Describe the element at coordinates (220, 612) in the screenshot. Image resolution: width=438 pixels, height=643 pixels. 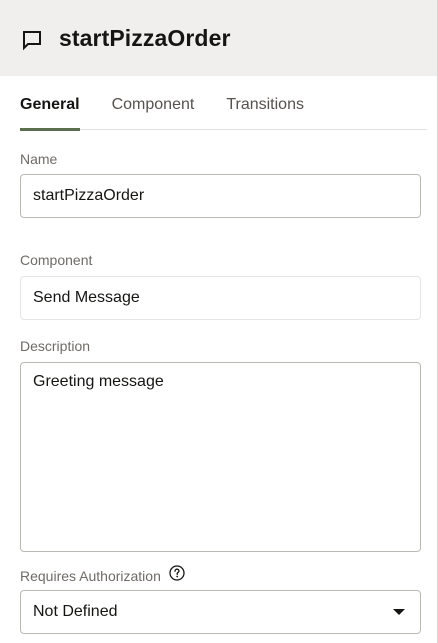
I see `requires-authorization-select: Not Defined` at that location.